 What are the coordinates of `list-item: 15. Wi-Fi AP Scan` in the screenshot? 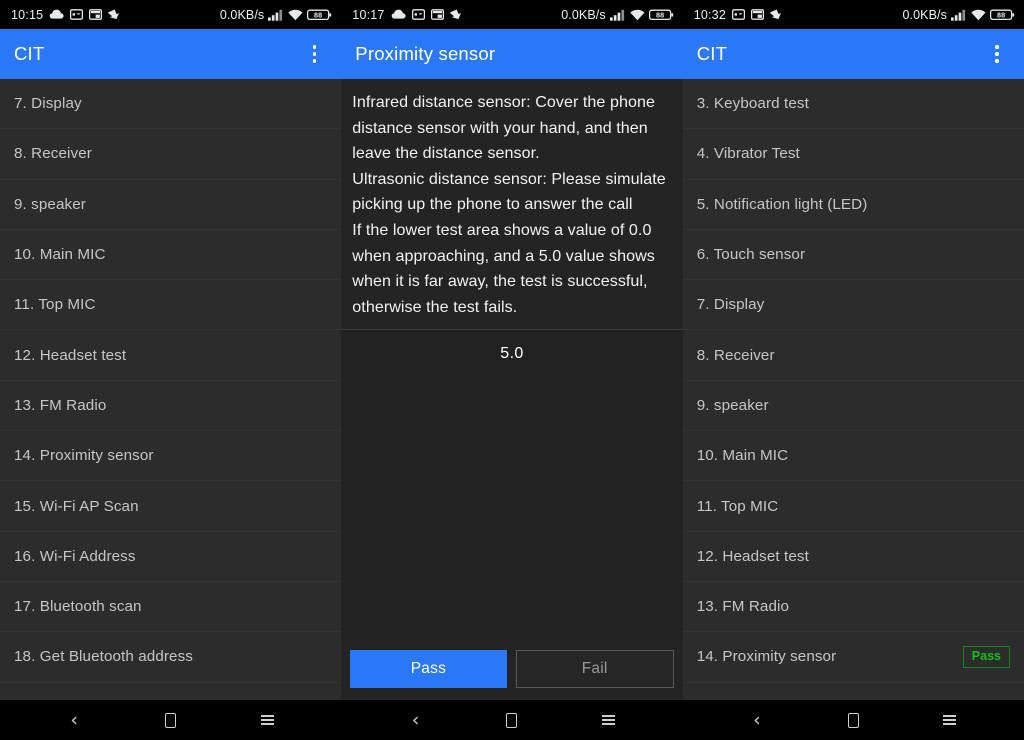 It's located at (171, 506).